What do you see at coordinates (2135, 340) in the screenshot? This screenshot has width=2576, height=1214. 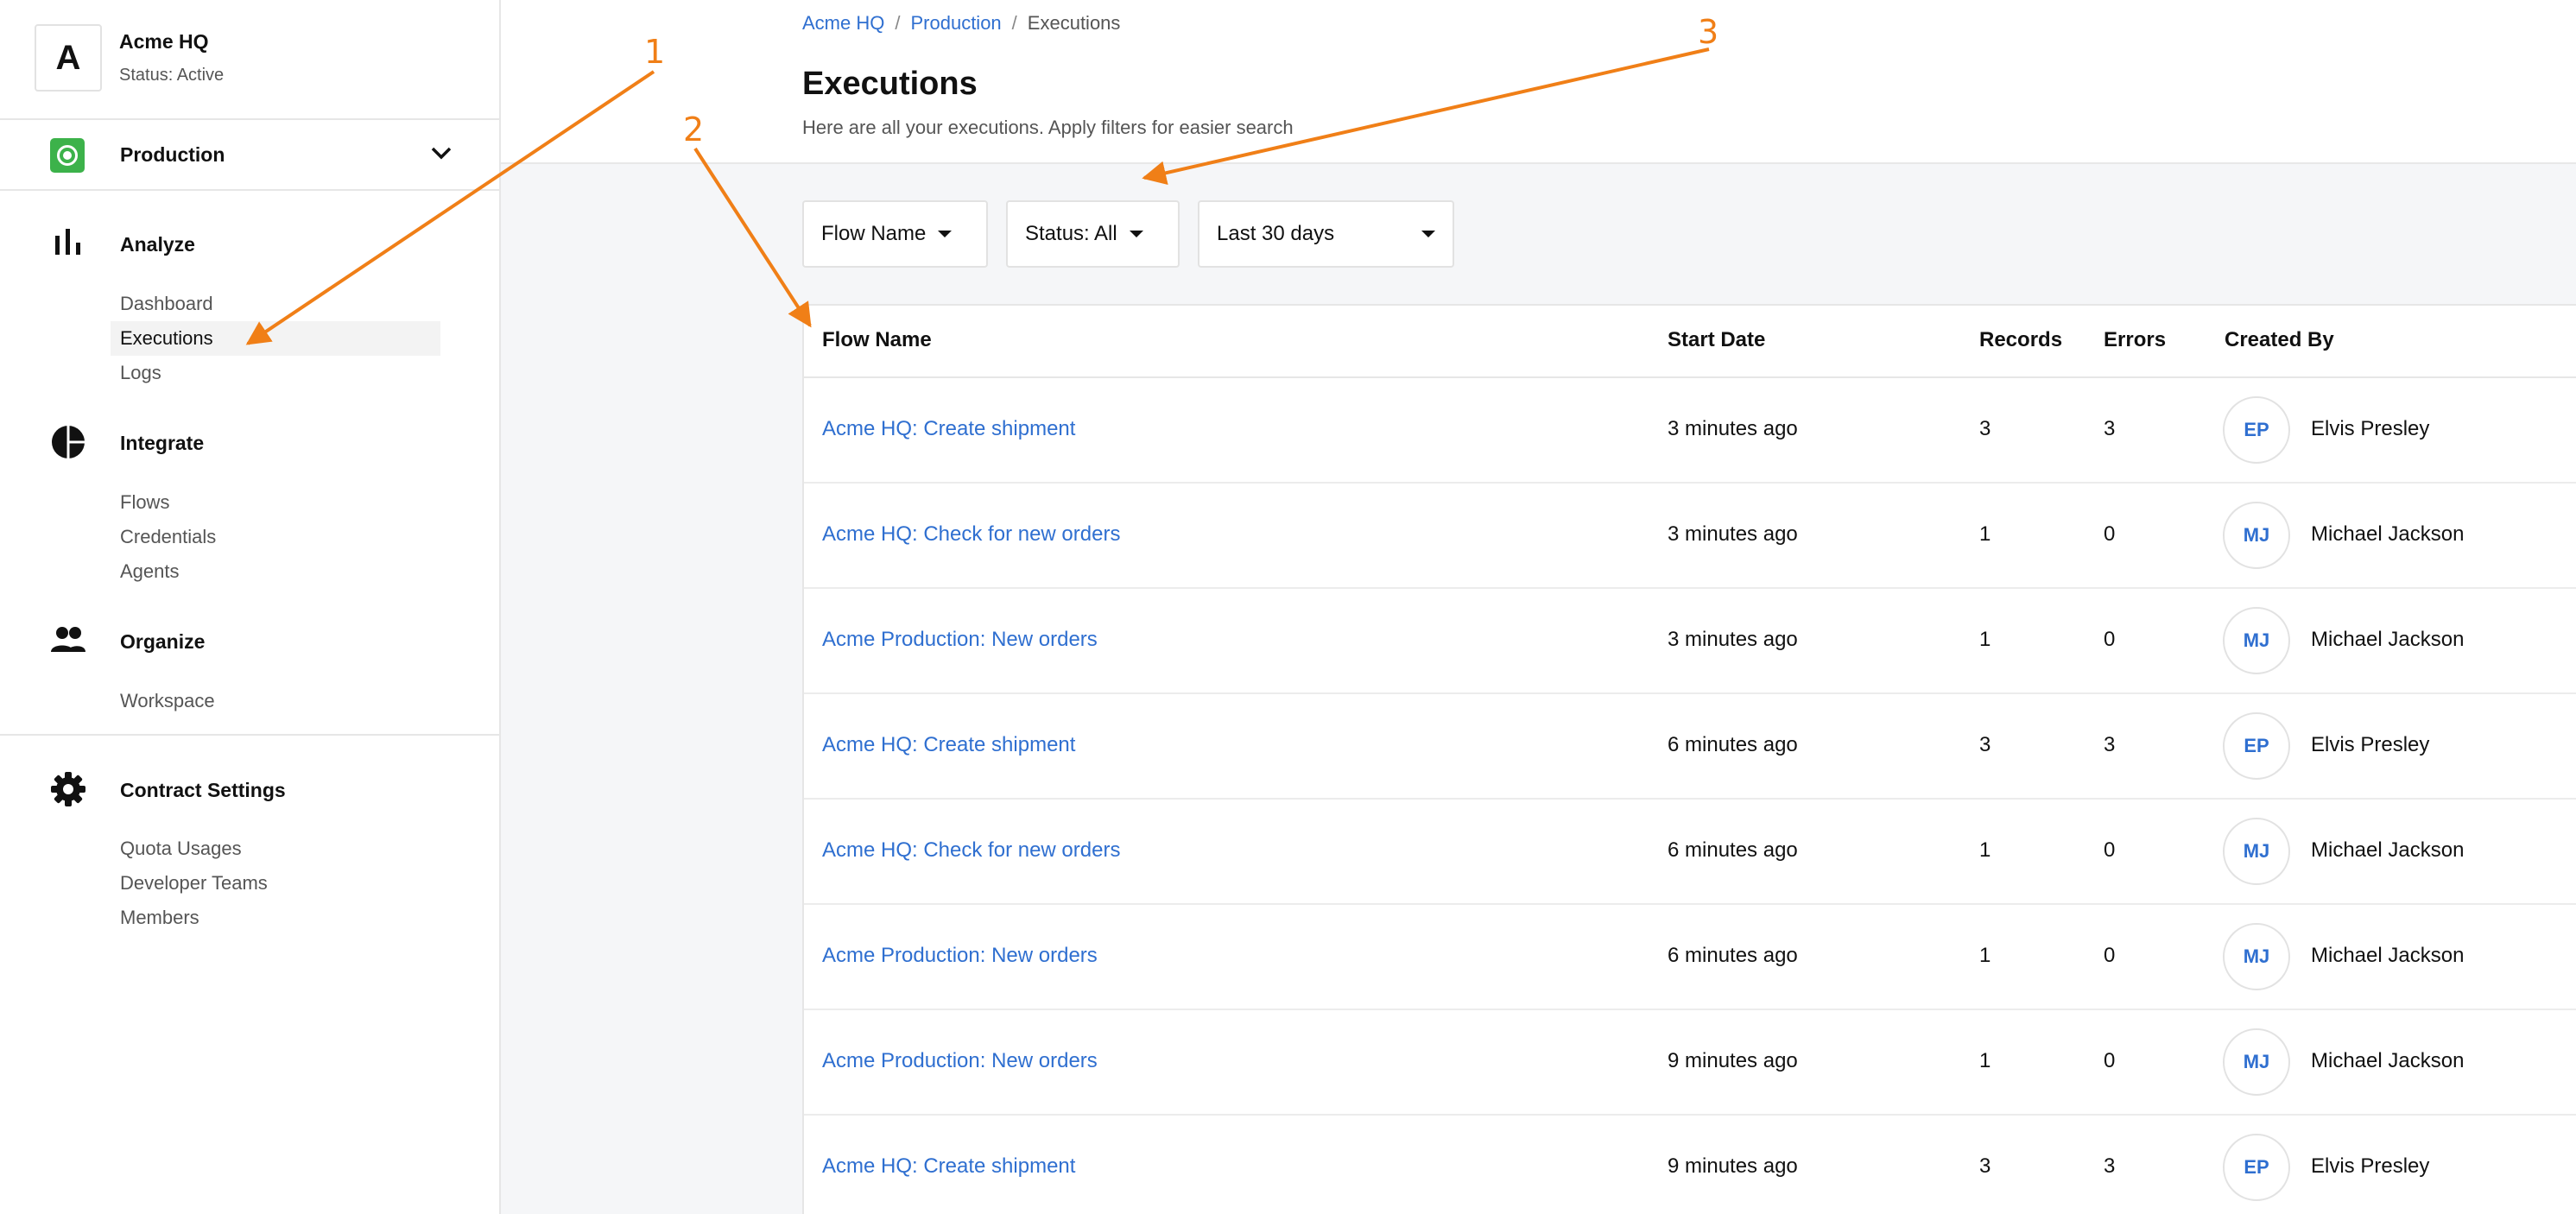 I see `column-header-errors: Errors` at bounding box center [2135, 340].